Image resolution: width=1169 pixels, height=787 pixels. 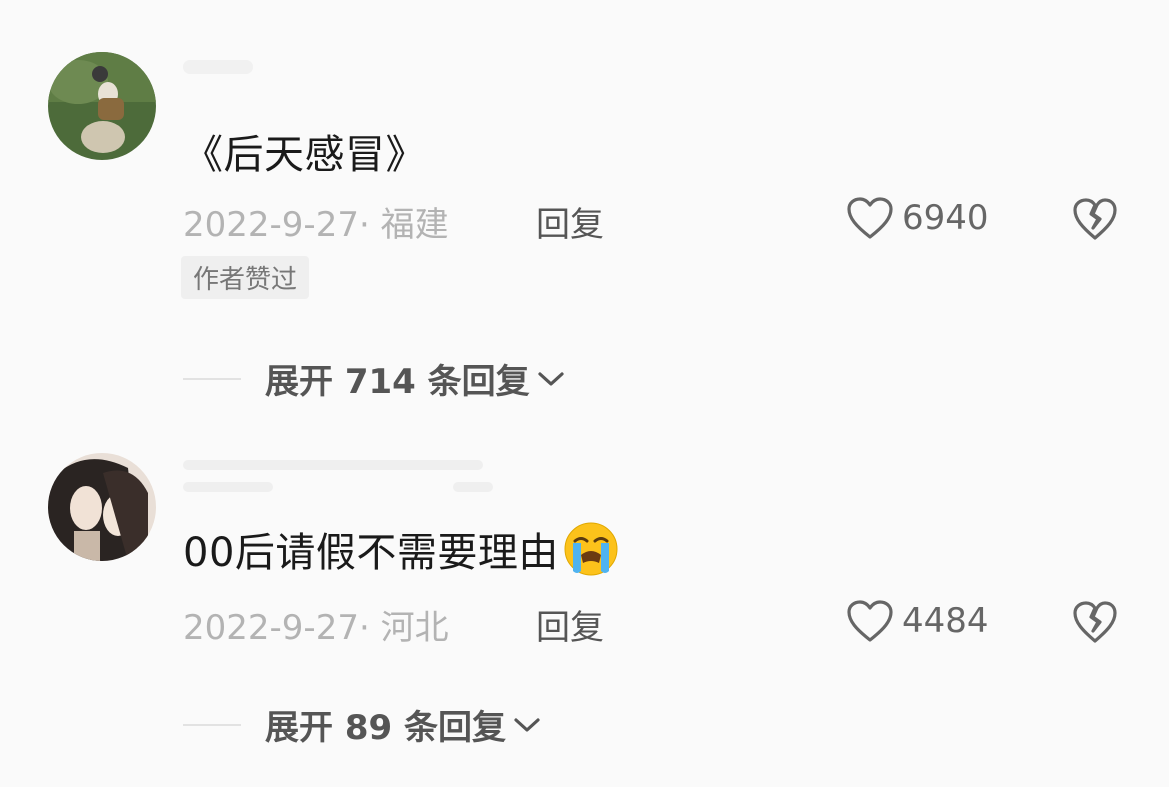 What do you see at coordinates (316, 225) in the screenshot?
I see `comment-date-location: 2022-9-27· 福建` at bounding box center [316, 225].